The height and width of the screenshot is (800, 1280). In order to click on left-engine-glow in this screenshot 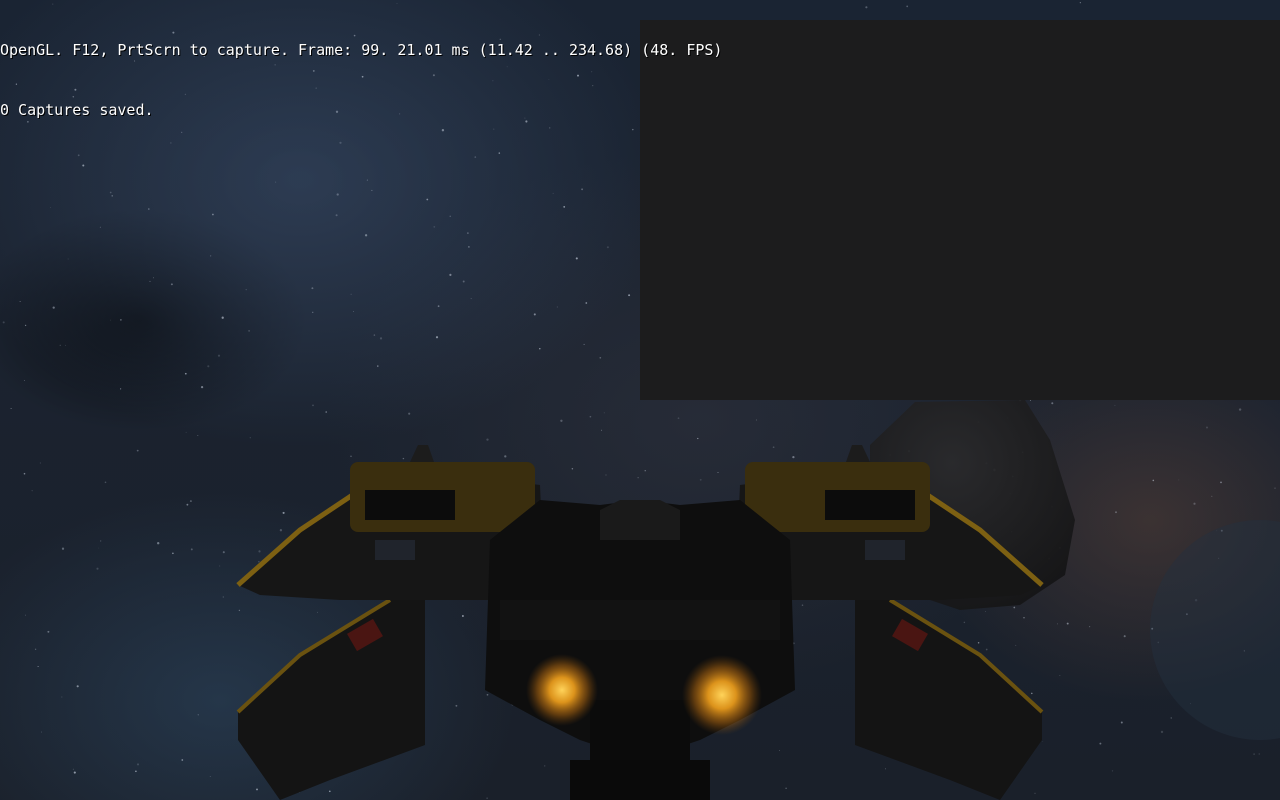, I will do `click(562, 690)`.